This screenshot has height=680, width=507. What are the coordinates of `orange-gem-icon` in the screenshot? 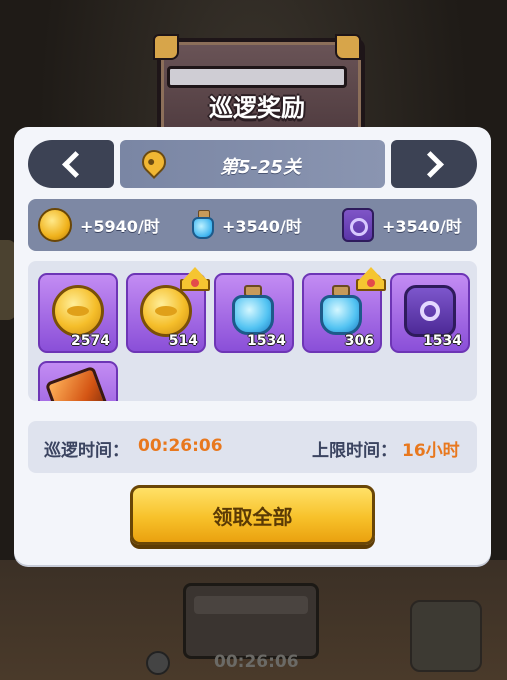 It's located at (78, 383).